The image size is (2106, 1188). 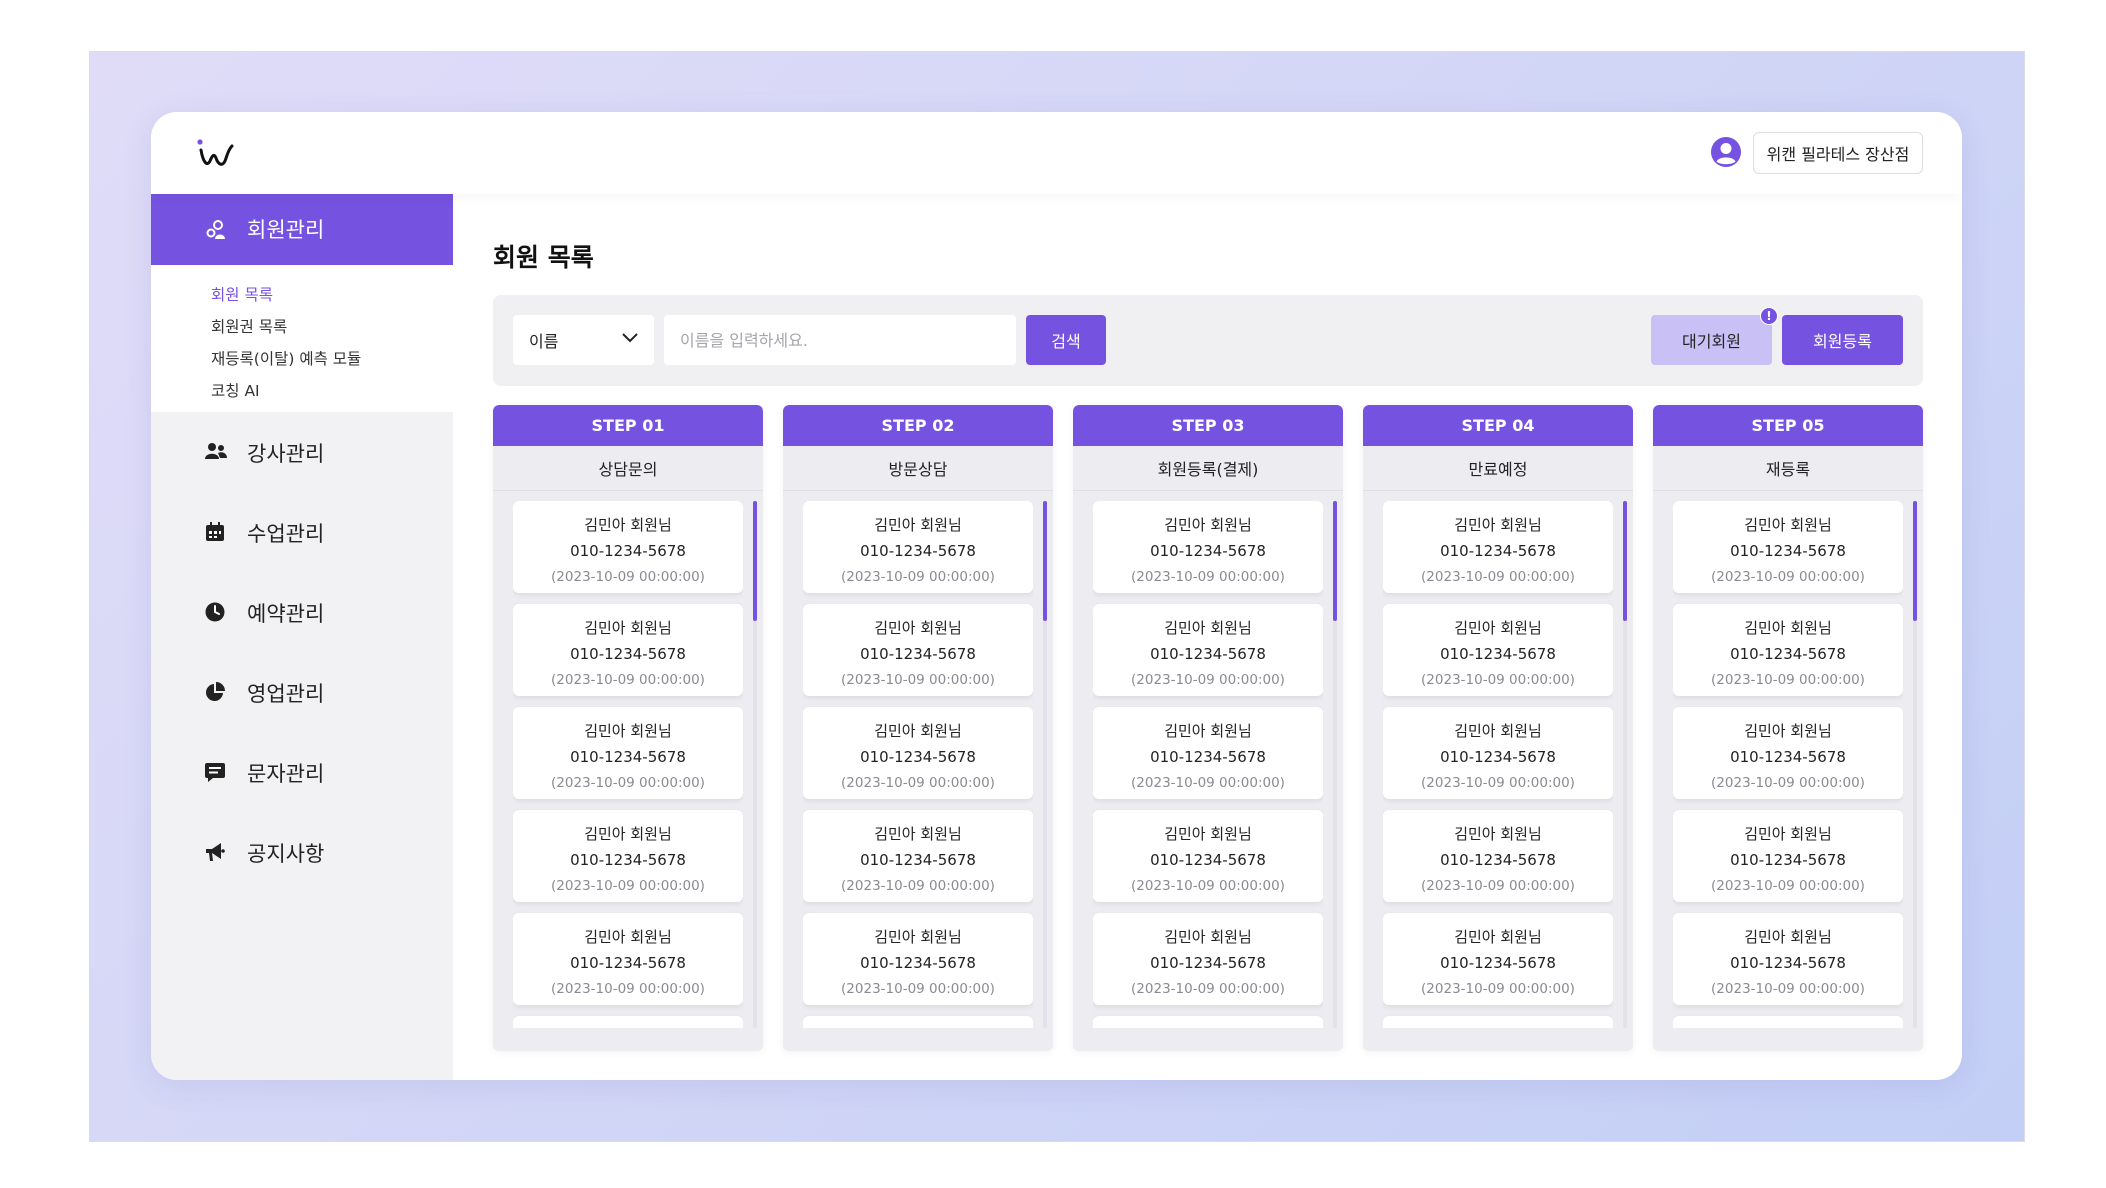 I want to click on members-submenu: 회원 목록 회원권 목록 재등록(이탈) 예측 모듈 코칭 AI, so click(x=302, y=338).